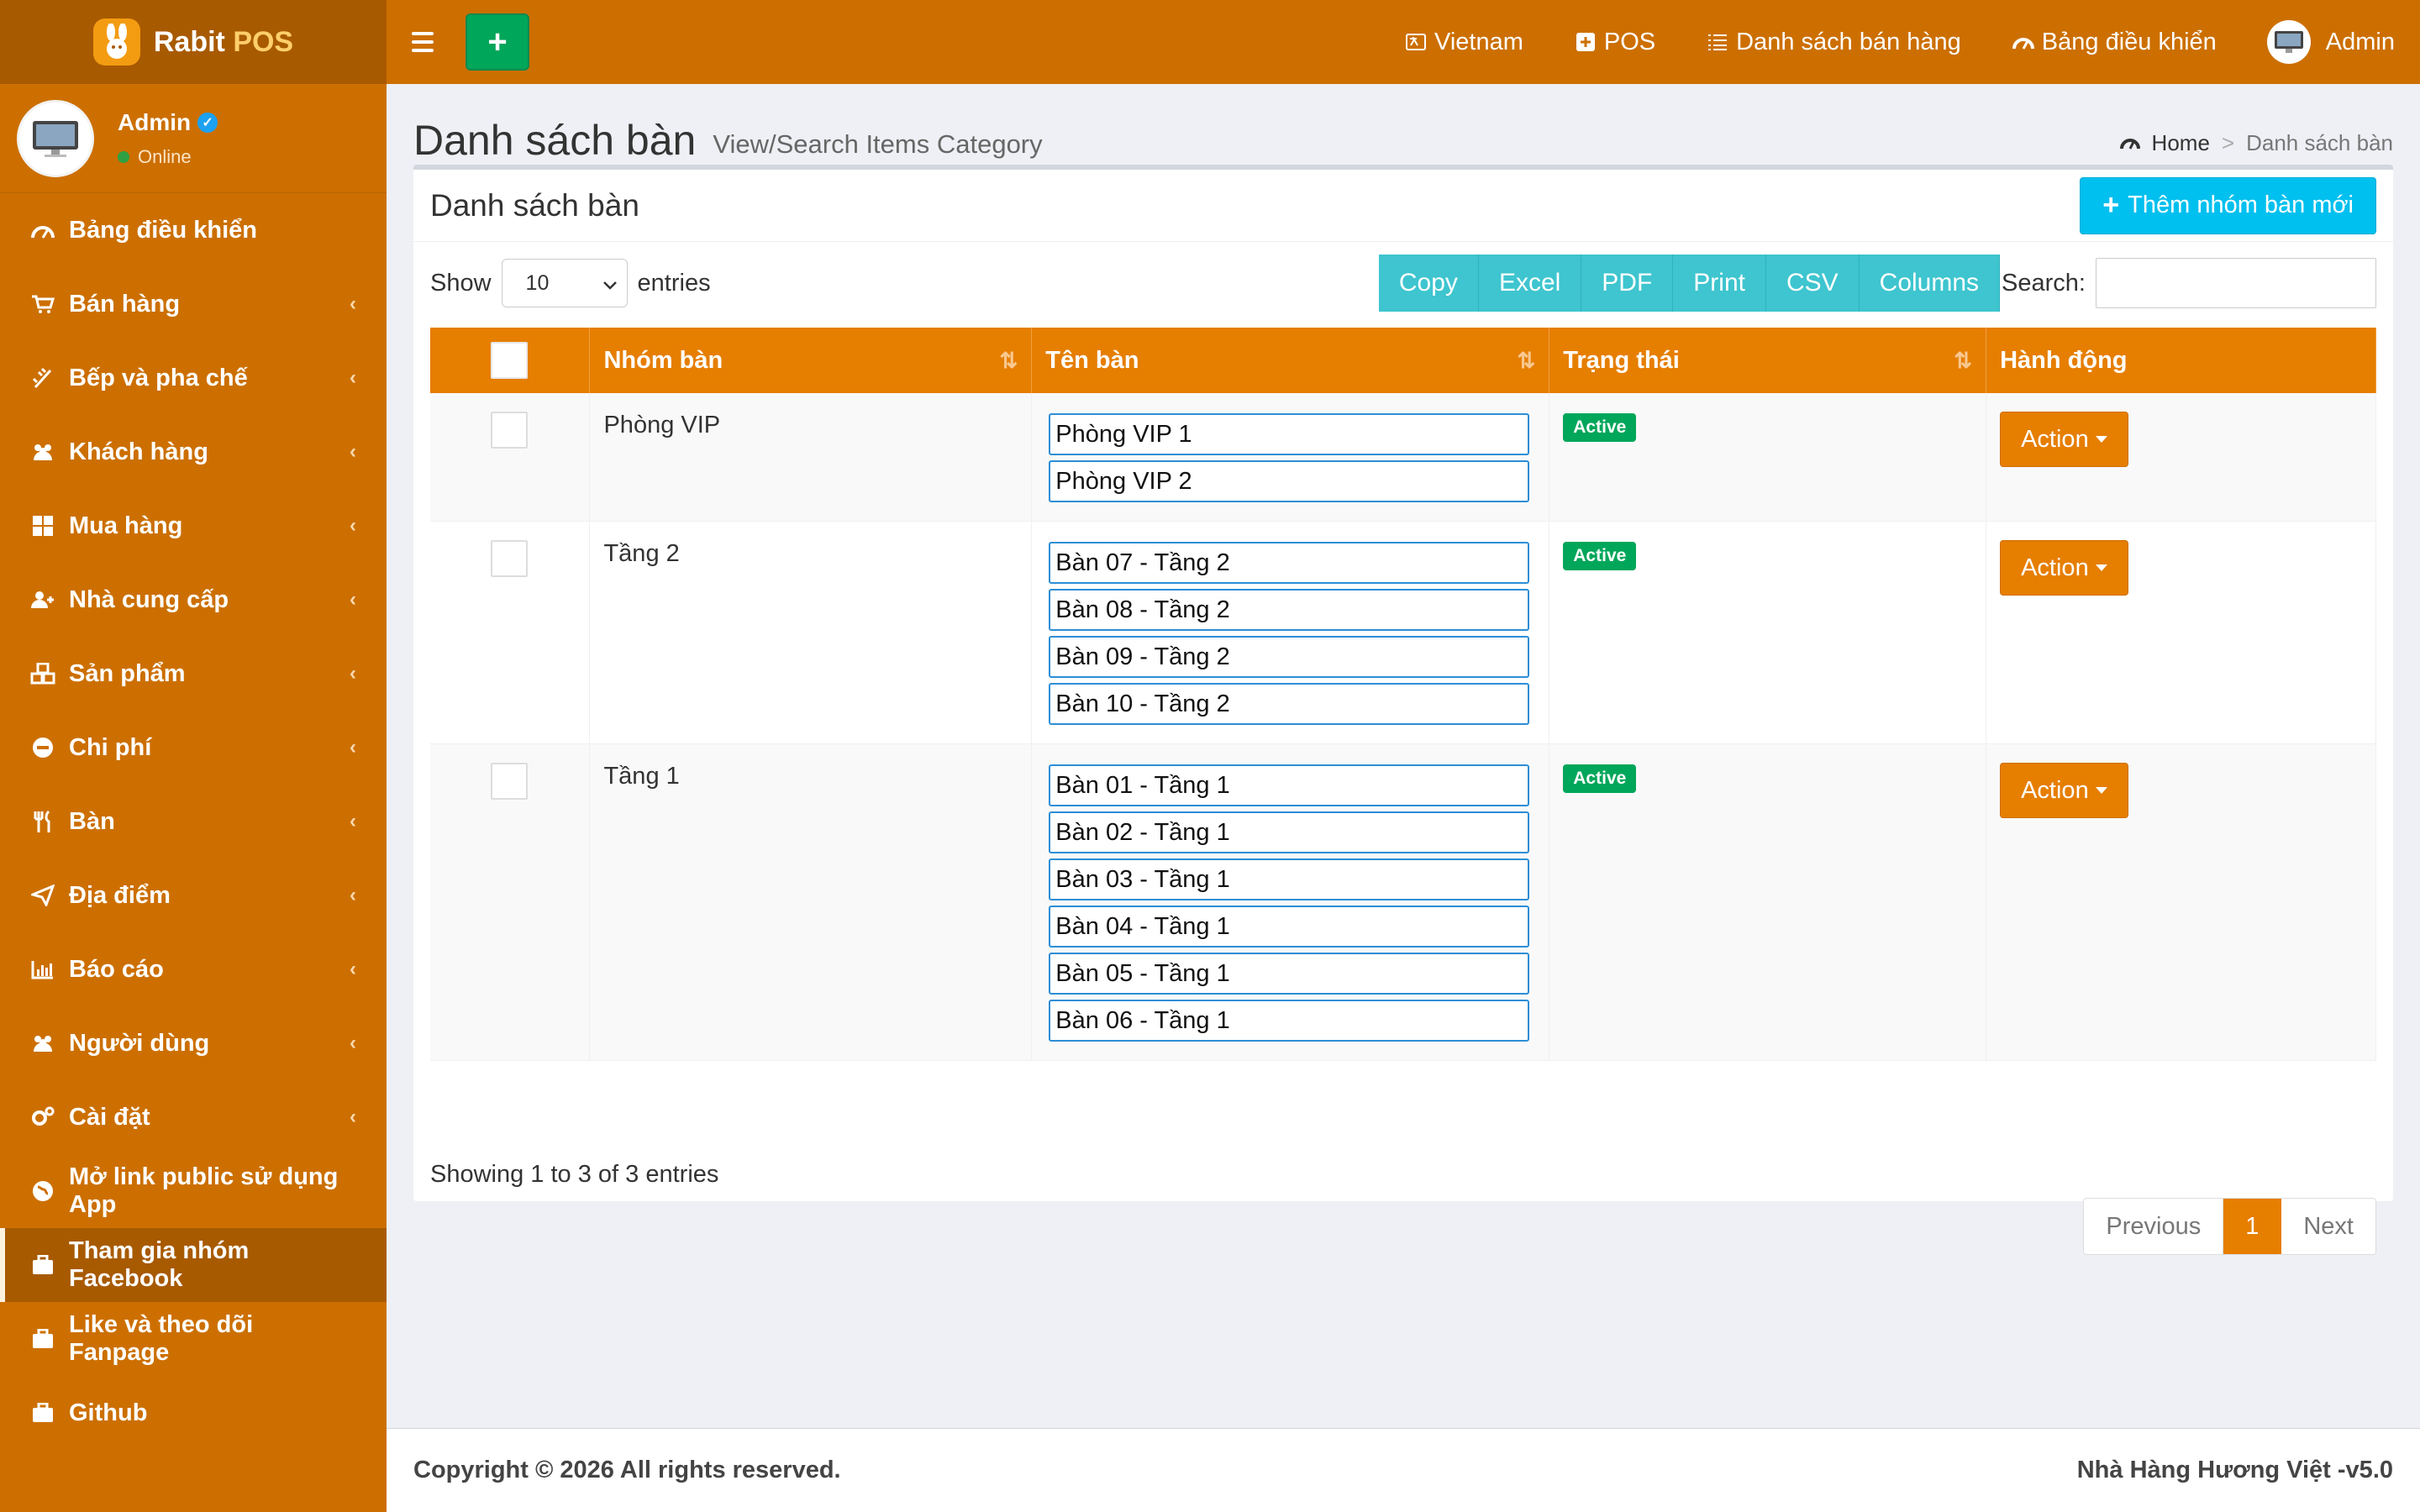  What do you see at coordinates (1290, 360) in the screenshot?
I see `column-header: Tên bàn ⇅` at bounding box center [1290, 360].